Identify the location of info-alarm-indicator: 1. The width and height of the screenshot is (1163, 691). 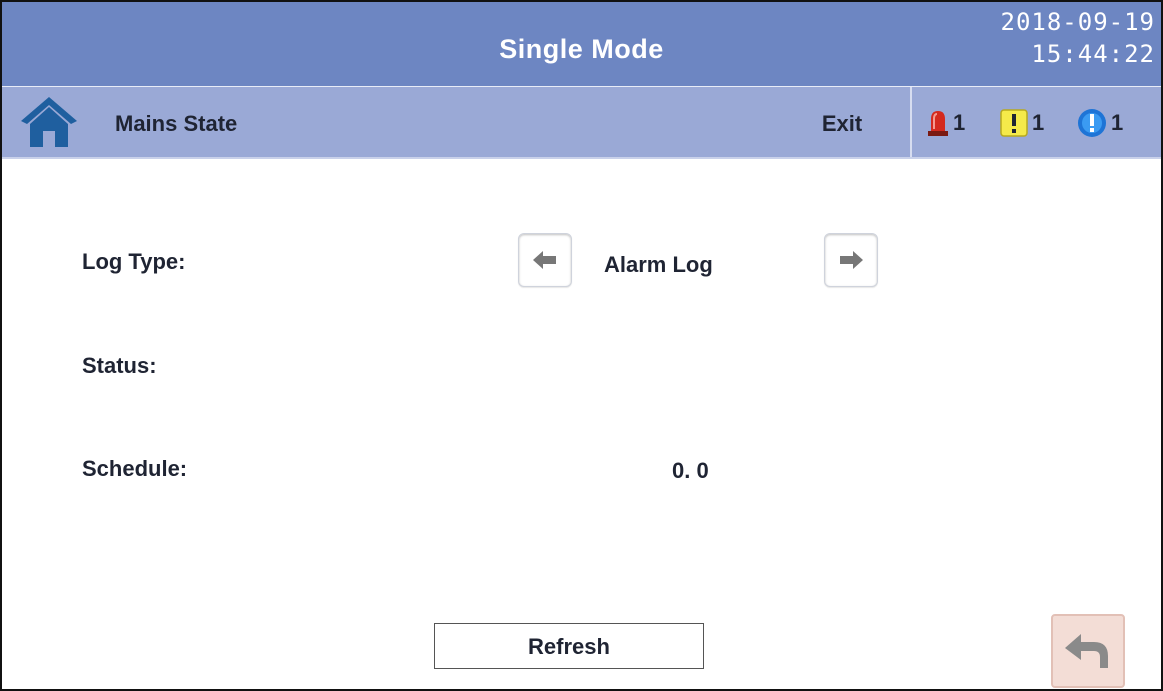
(1100, 123).